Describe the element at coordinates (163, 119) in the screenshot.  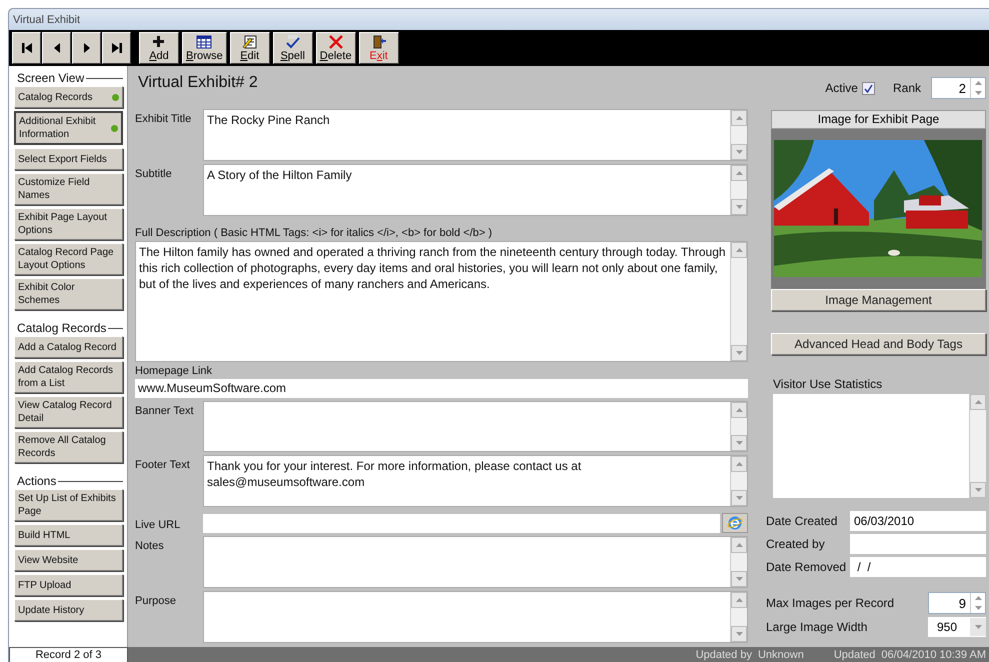
I see `field-label: Exhibit Title` at that location.